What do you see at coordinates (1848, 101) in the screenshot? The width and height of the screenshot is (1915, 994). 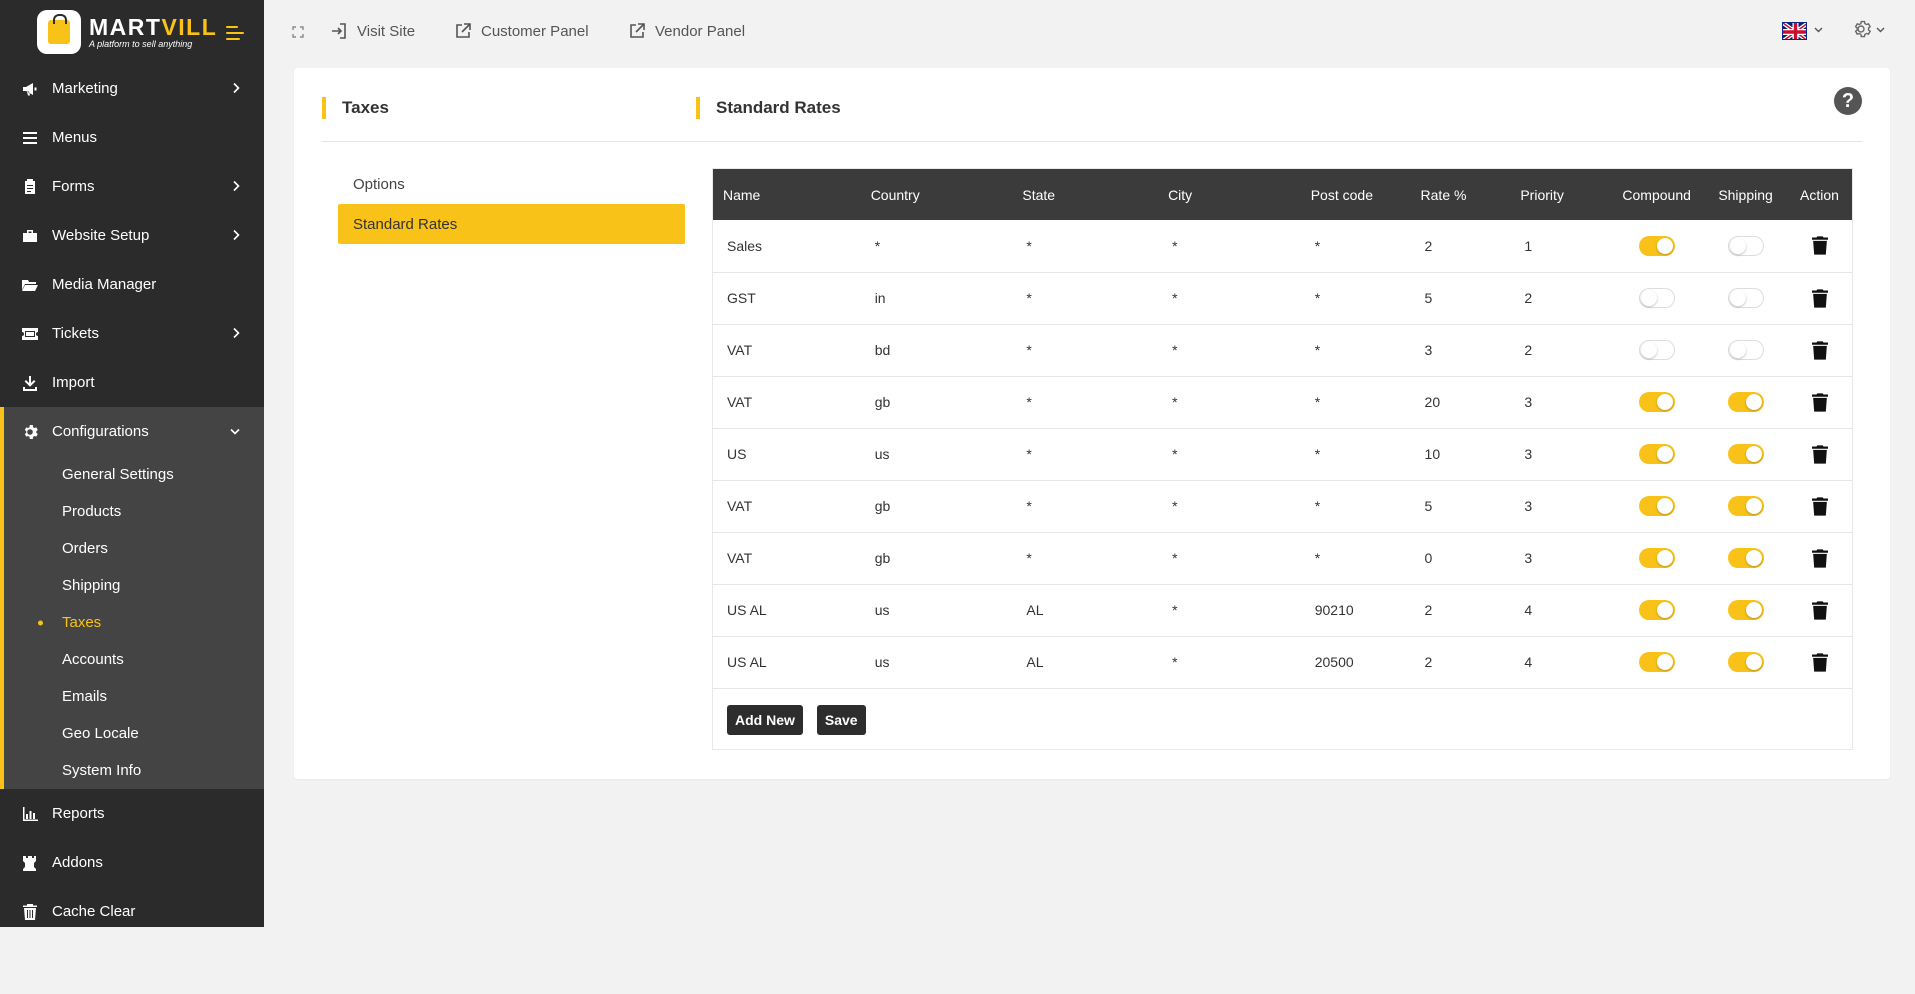 I see `help-icon: ?` at bounding box center [1848, 101].